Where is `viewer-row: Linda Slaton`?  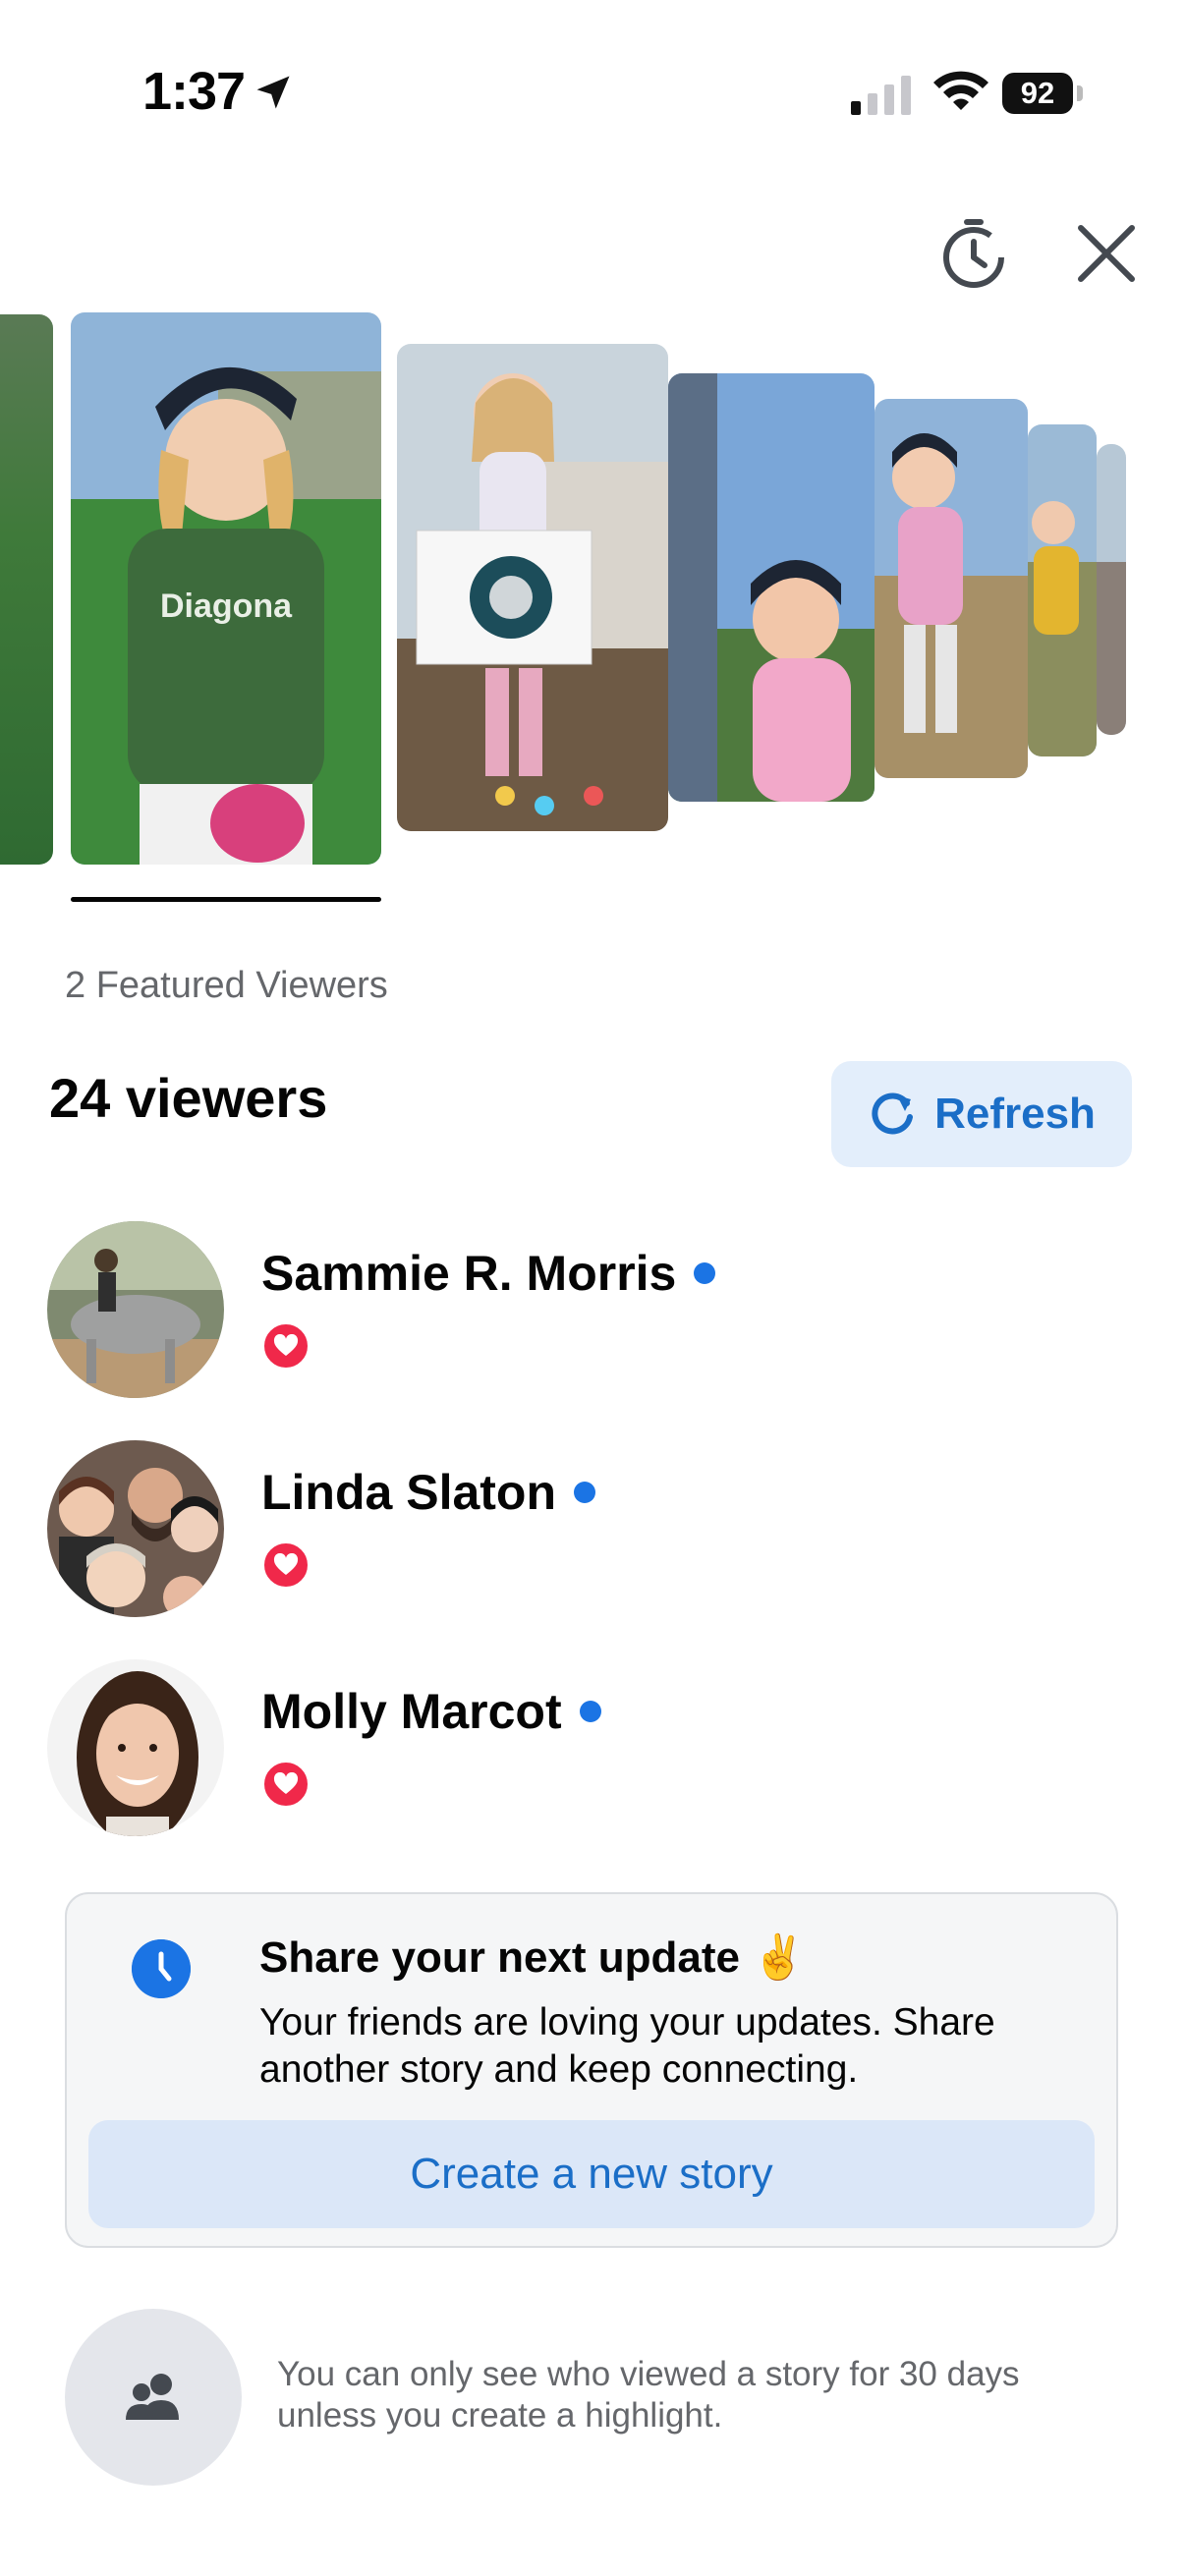
viewer-row: Linda Slaton is located at coordinates (592, 1528).